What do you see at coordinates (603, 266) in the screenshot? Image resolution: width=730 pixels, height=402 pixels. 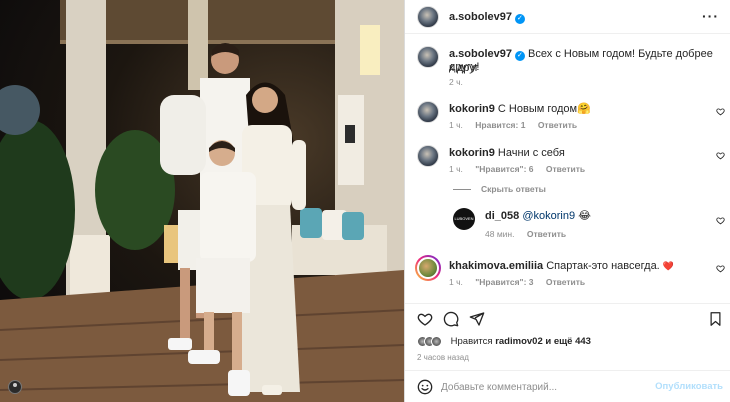 I see `comment-text: Спартак-это навсегда.` at bounding box center [603, 266].